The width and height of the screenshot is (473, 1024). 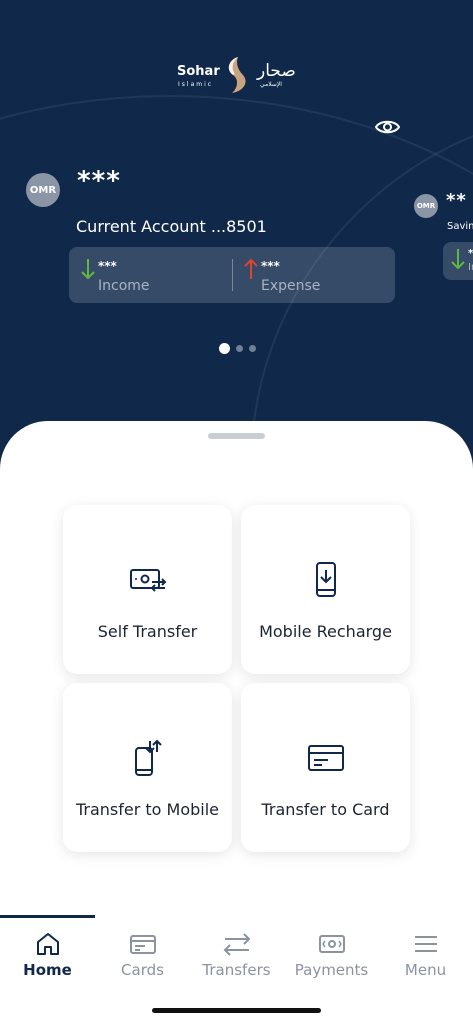 What do you see at coordinates (224, 348) in the screenshot?
I see `pagination-dot-active` at bounding box center [224, 348].